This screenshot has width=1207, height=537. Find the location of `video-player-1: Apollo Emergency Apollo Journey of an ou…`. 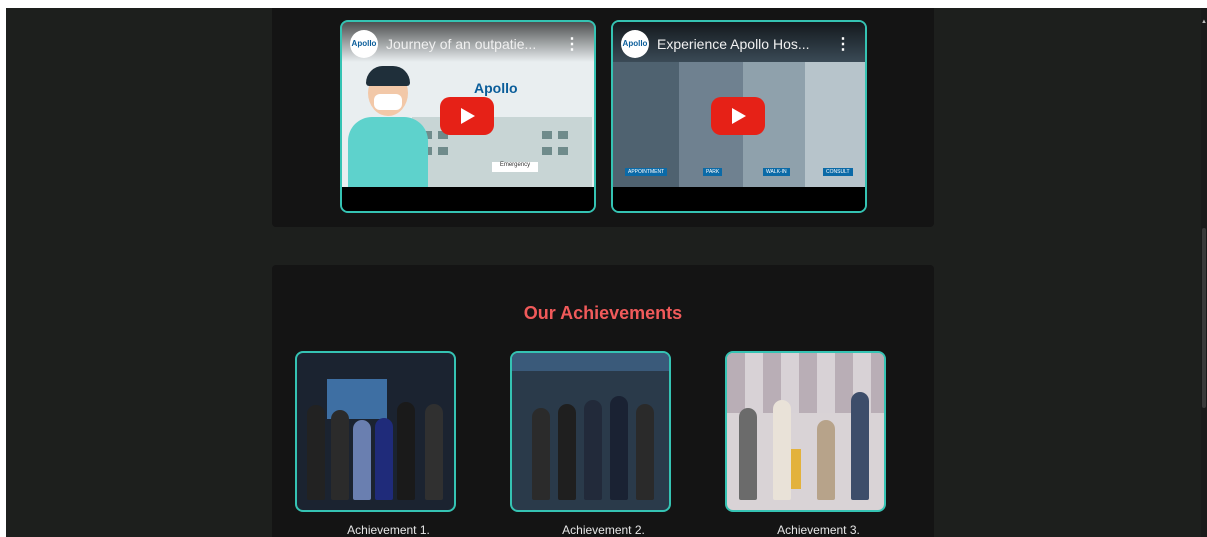

video-player-1: Apollo Emergency Apollo Journey of an ou… is located at coordinates (468, 116).